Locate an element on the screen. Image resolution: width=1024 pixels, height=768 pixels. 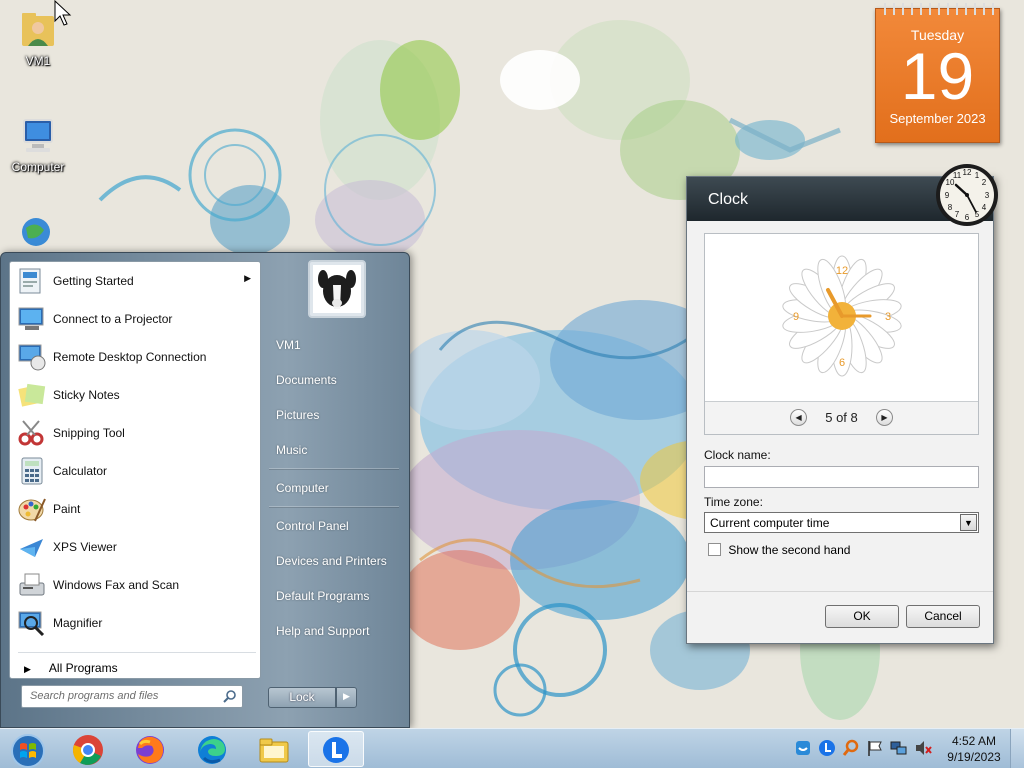
start-search-input: Search programs and files is located at coordinates (132, 696).